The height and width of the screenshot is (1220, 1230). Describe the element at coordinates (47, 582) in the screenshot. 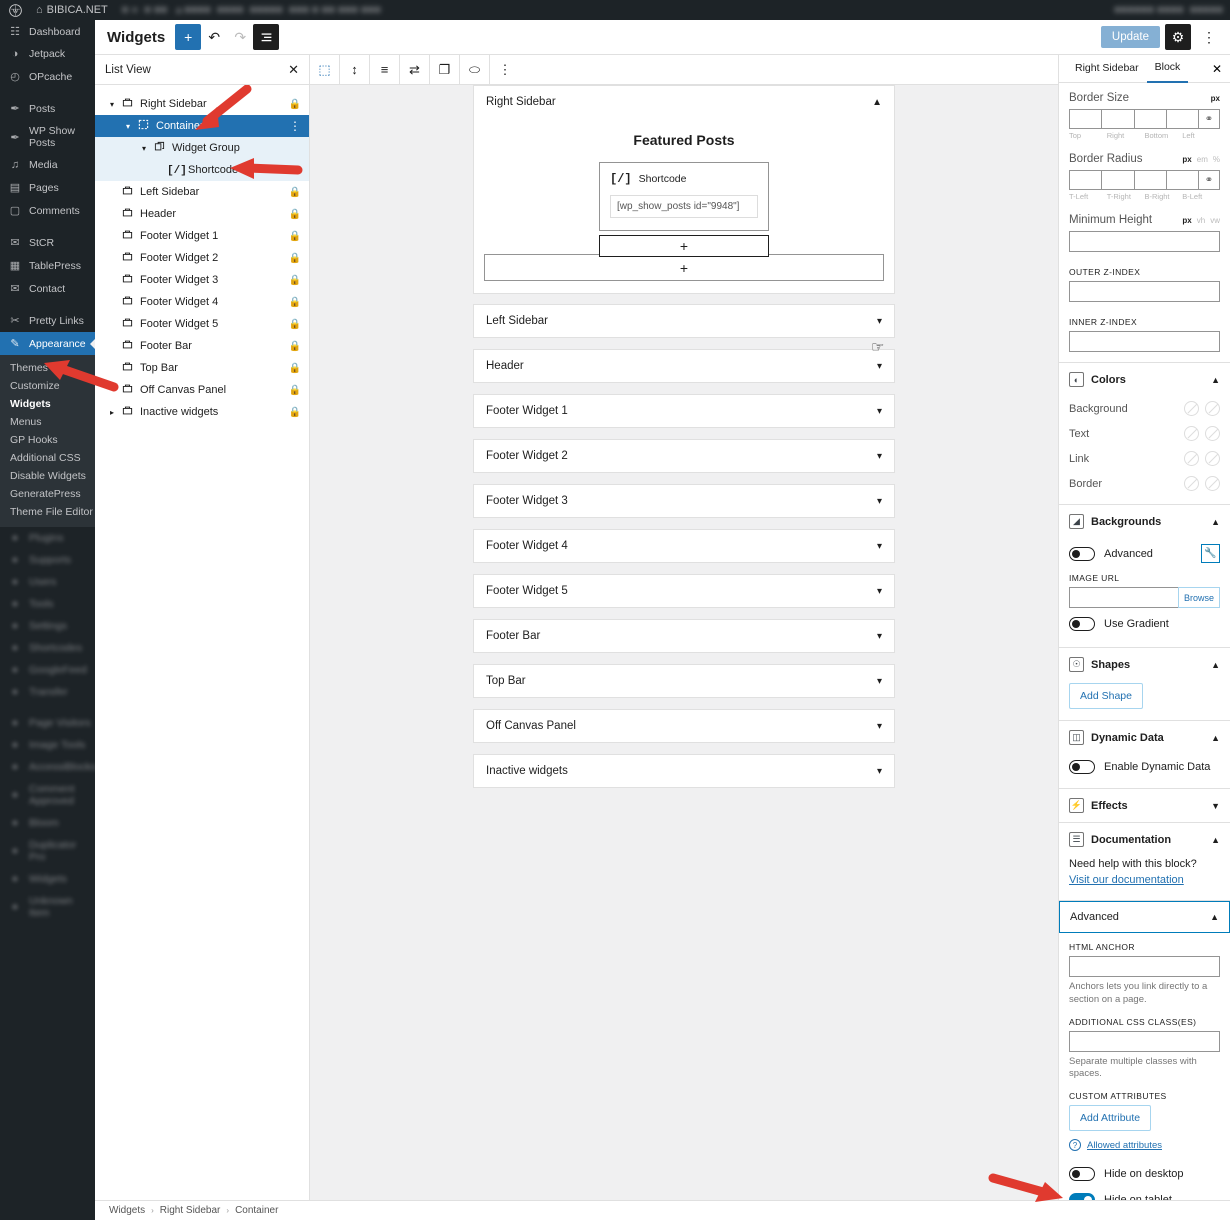

I see `blurred-menu-item: ● Users` at that location.